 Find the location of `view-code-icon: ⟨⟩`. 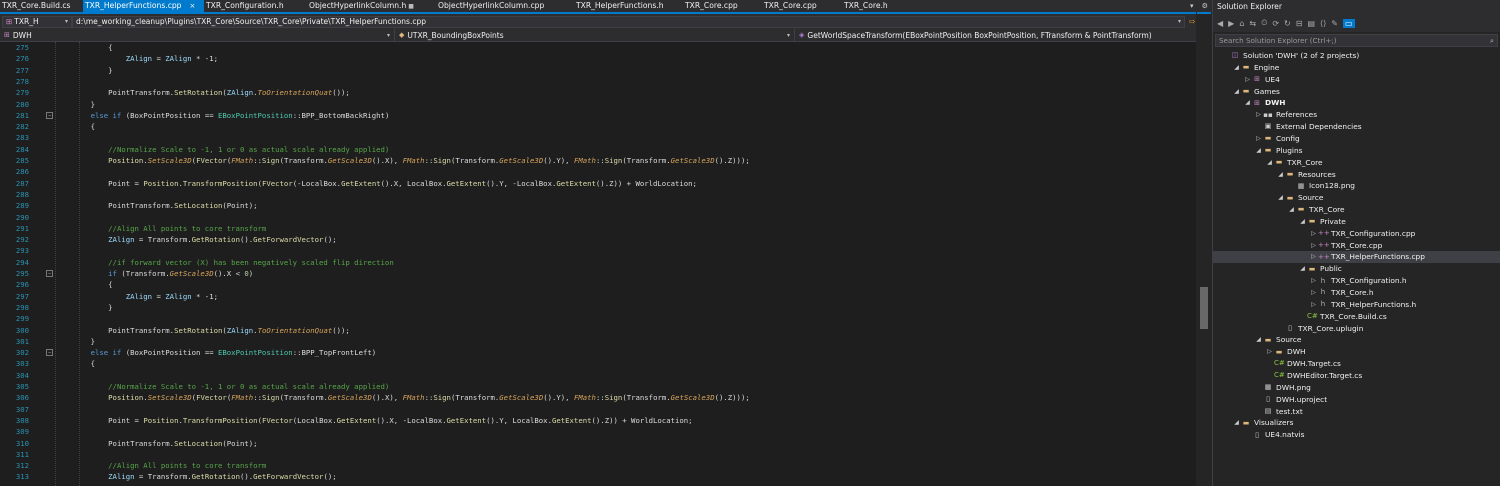

view-code-icon: ⟨⟩ is located at coordinates (1323, 23).